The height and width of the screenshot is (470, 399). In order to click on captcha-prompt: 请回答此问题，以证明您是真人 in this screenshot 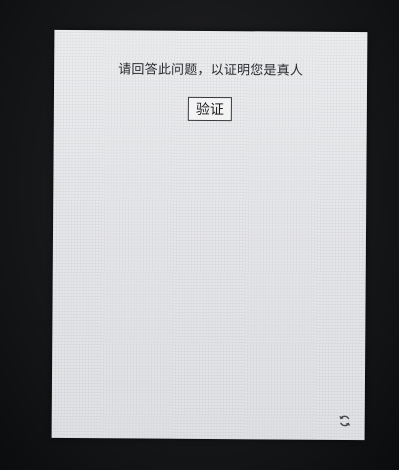, I will do `click(211, 70)`.